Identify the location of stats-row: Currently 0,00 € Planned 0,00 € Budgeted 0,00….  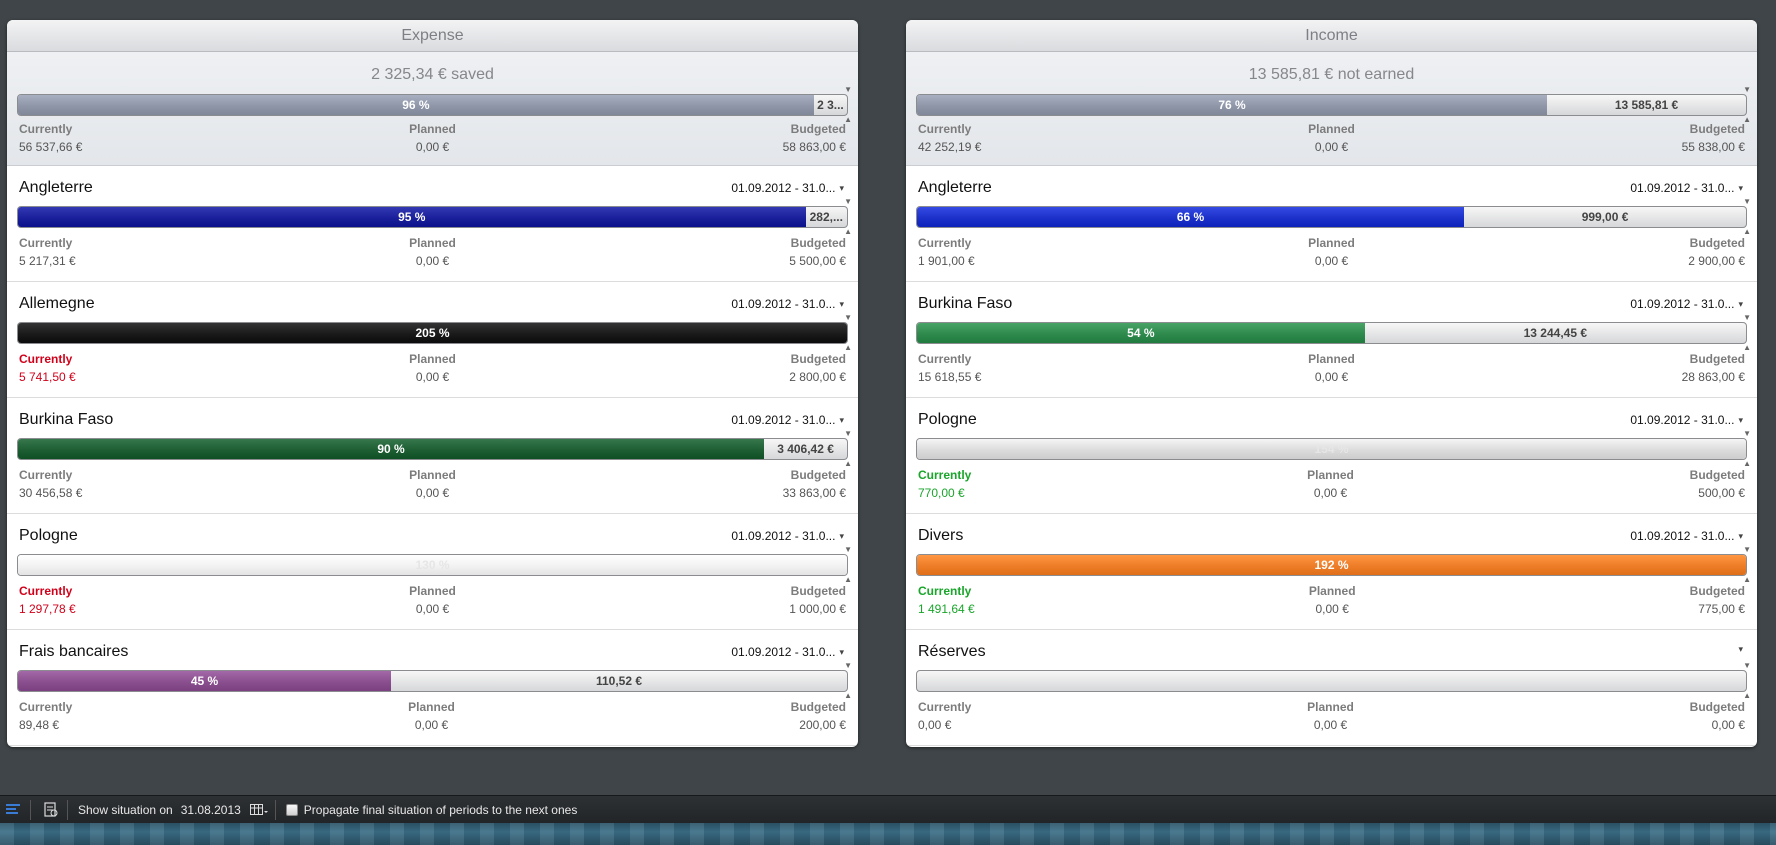
(1331, 716).